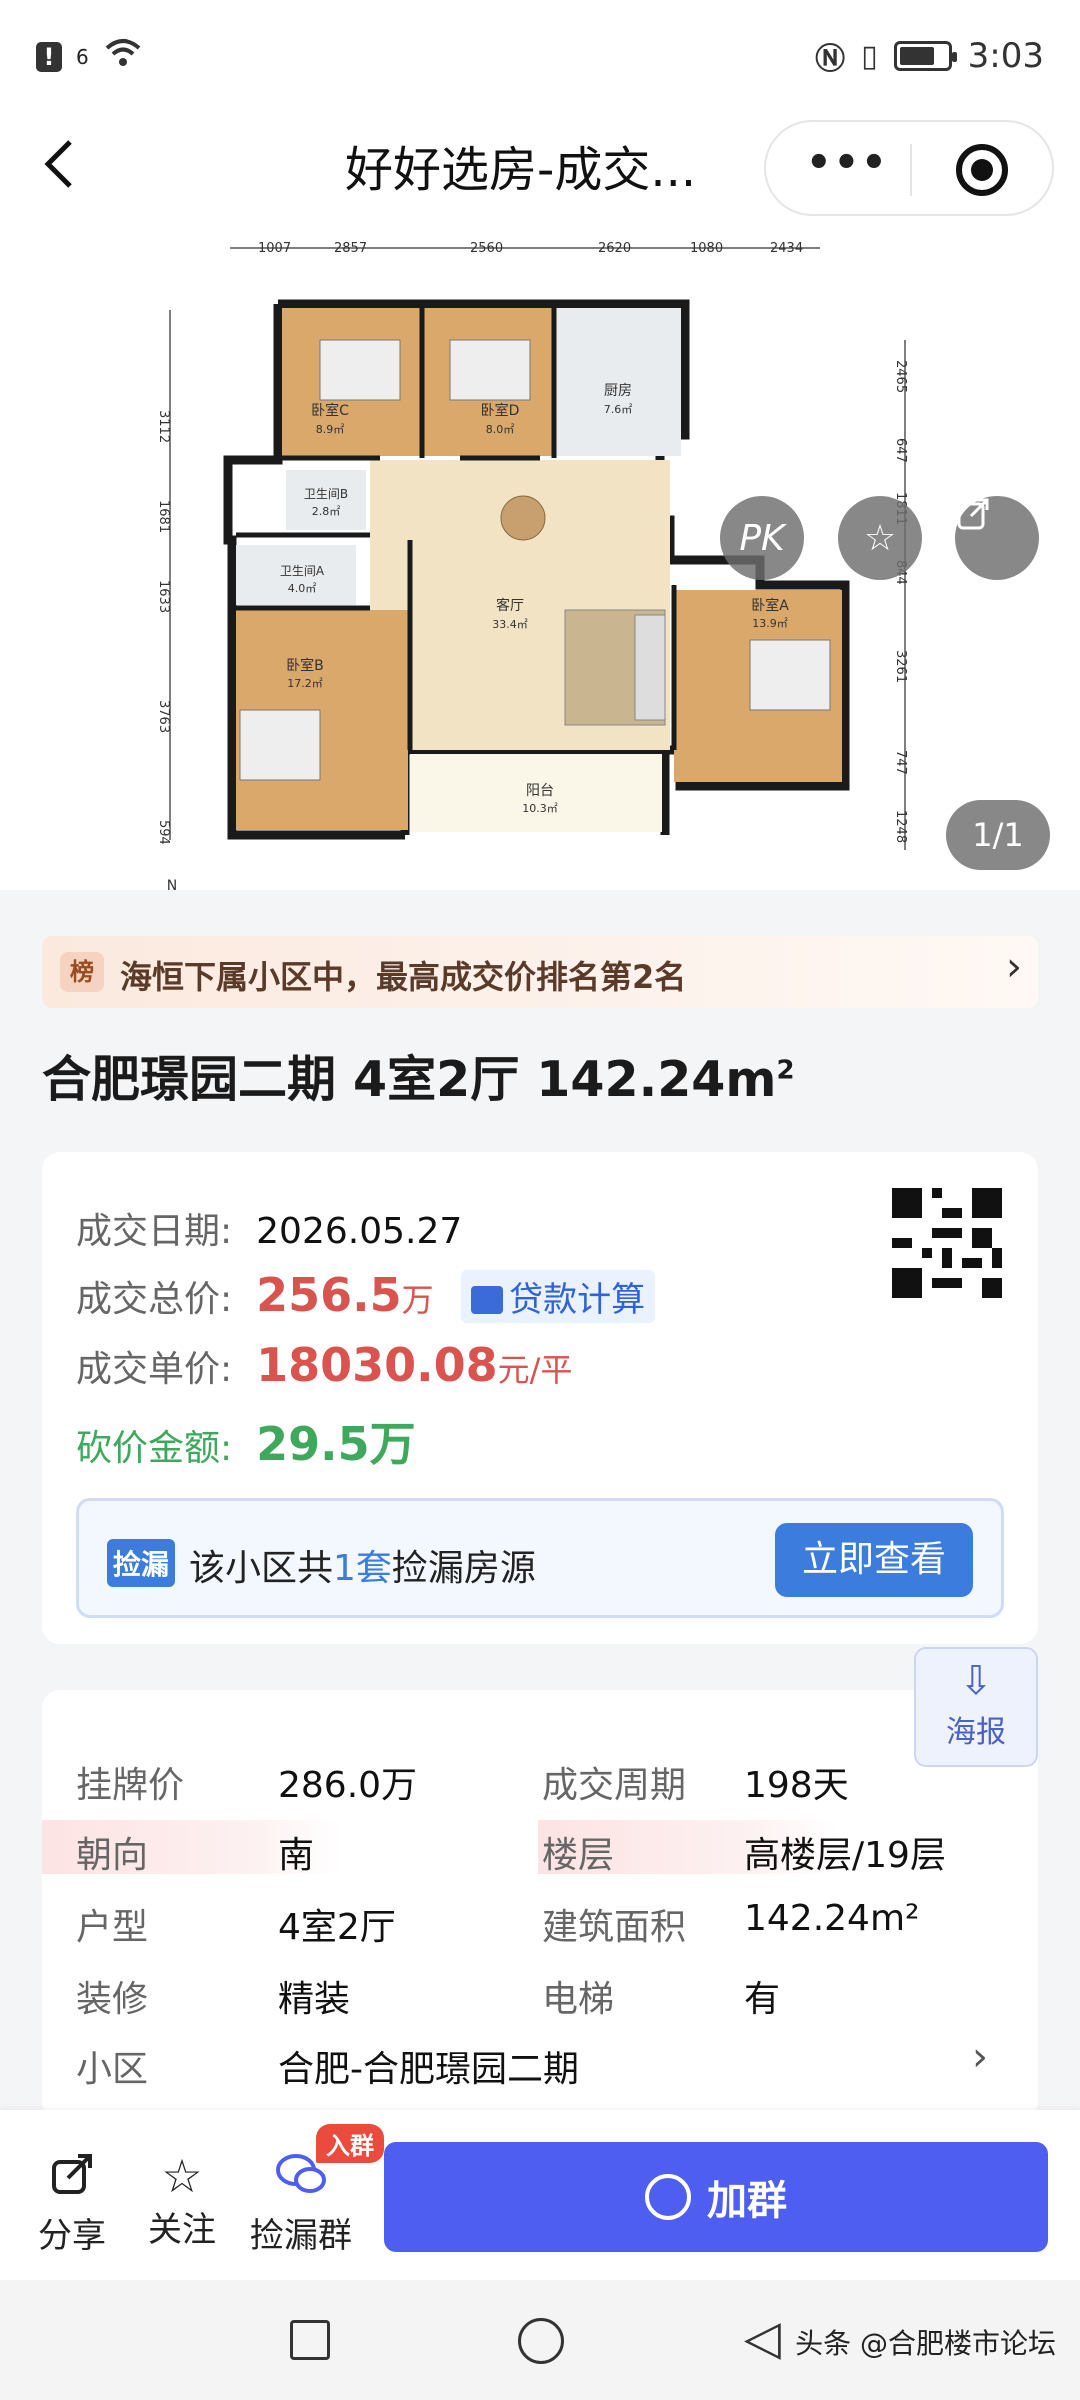  What do you see at coordinates (1014, 967) in the screenshot?
I see `chevron-right-icon: ›` at bounding box center [1014, 967].